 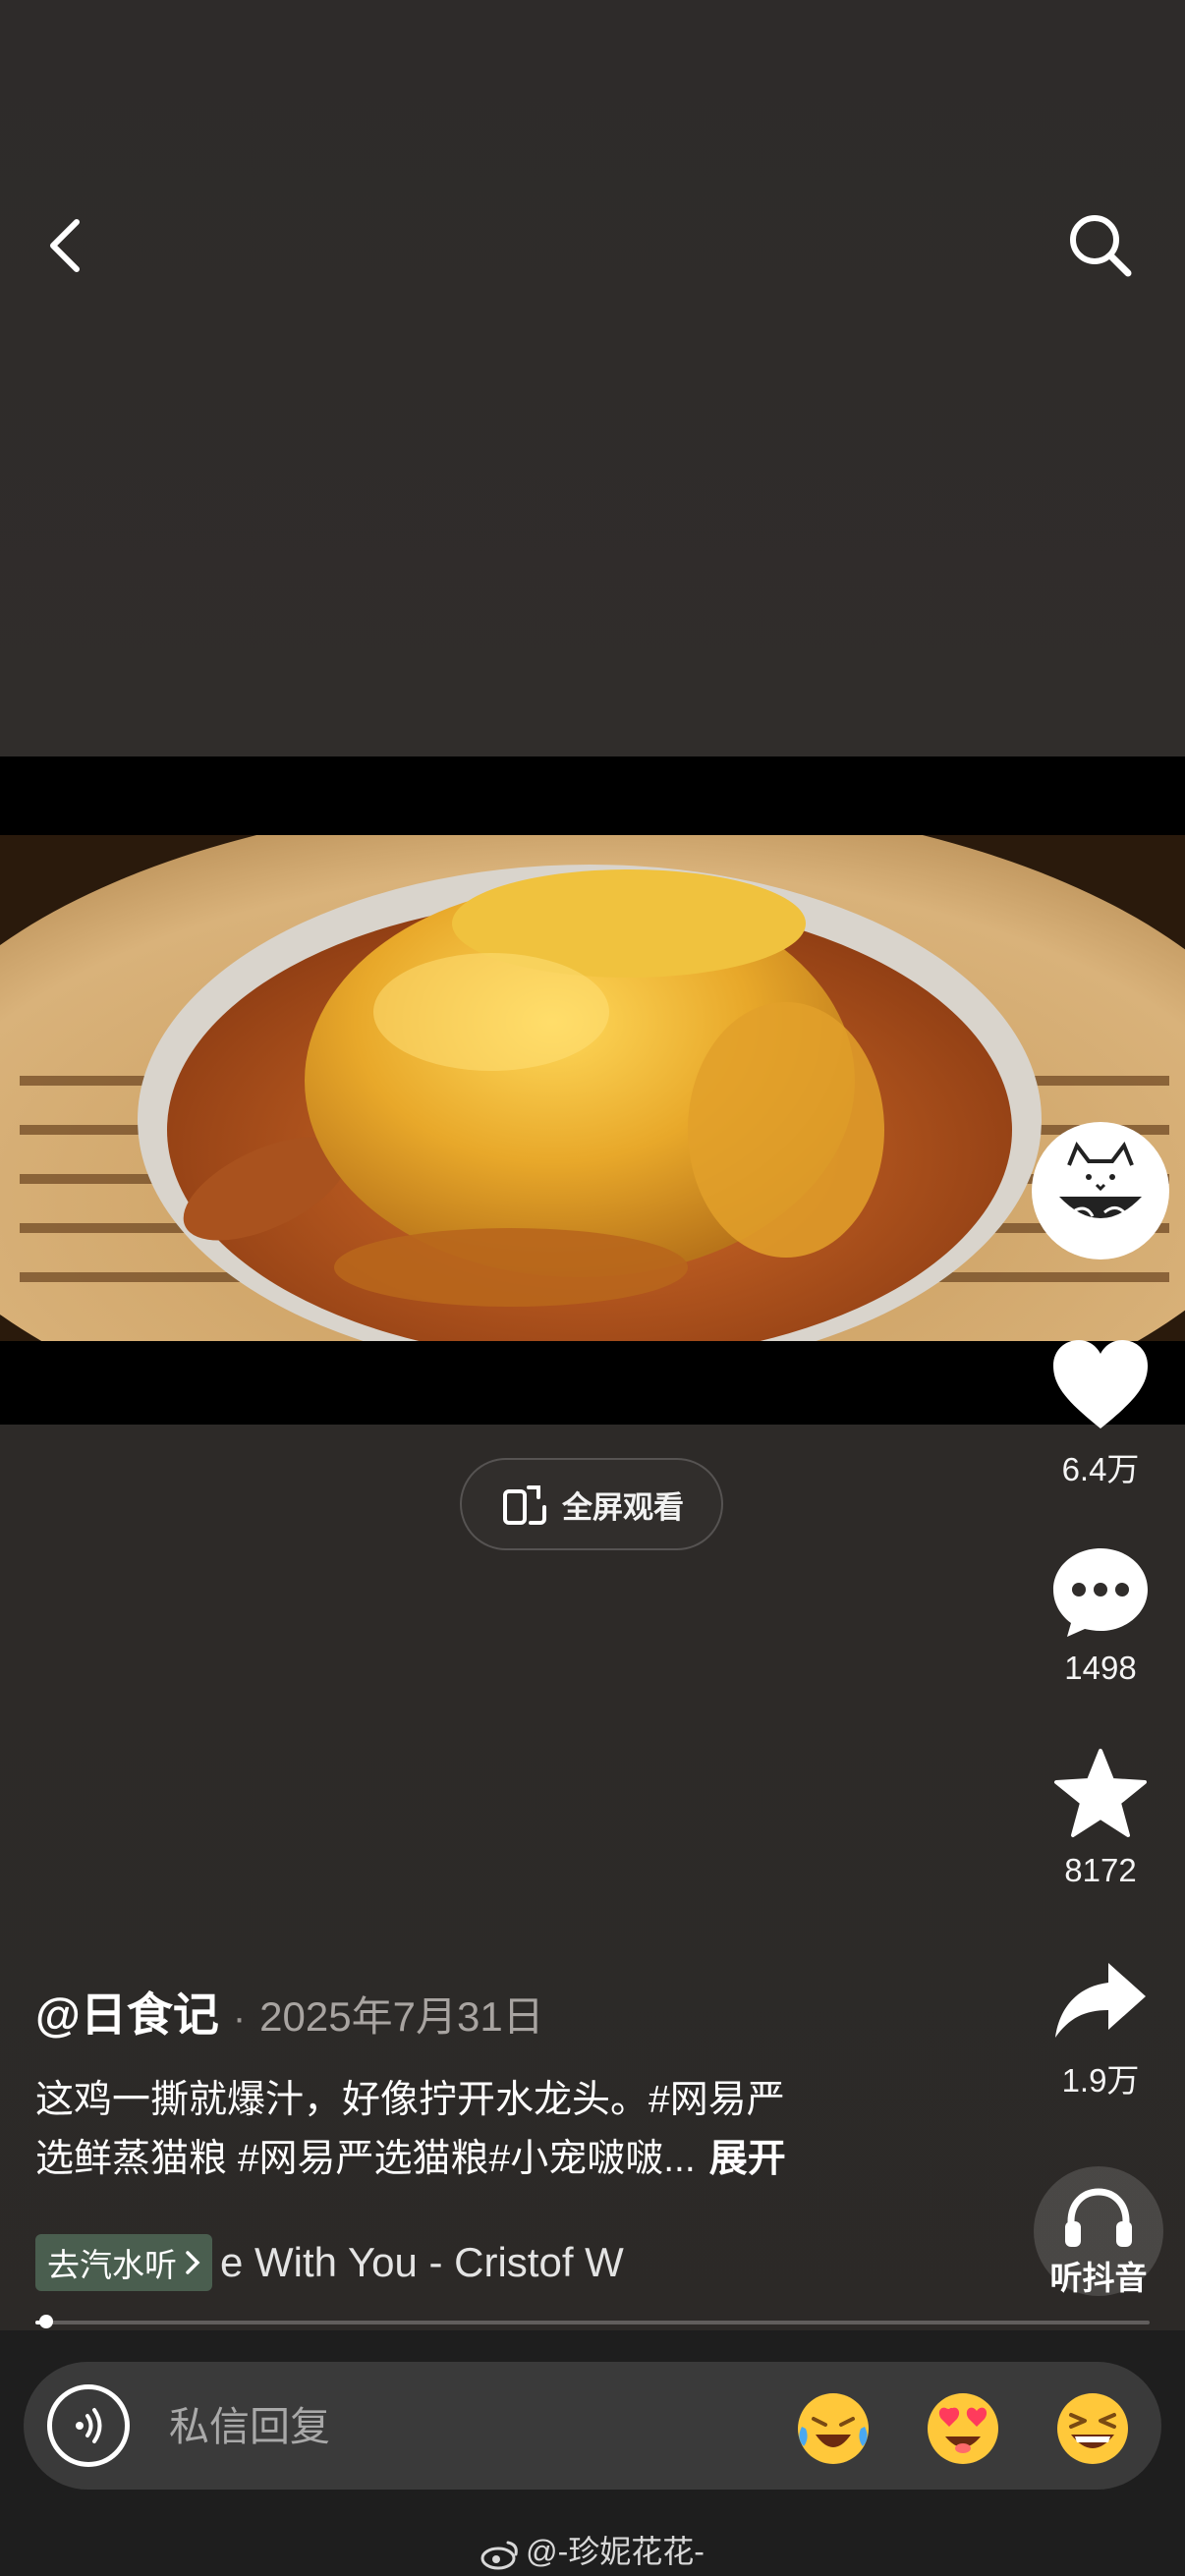 I want to click on laughing-crying-emoji-icon, so click(x=834, y=2428).